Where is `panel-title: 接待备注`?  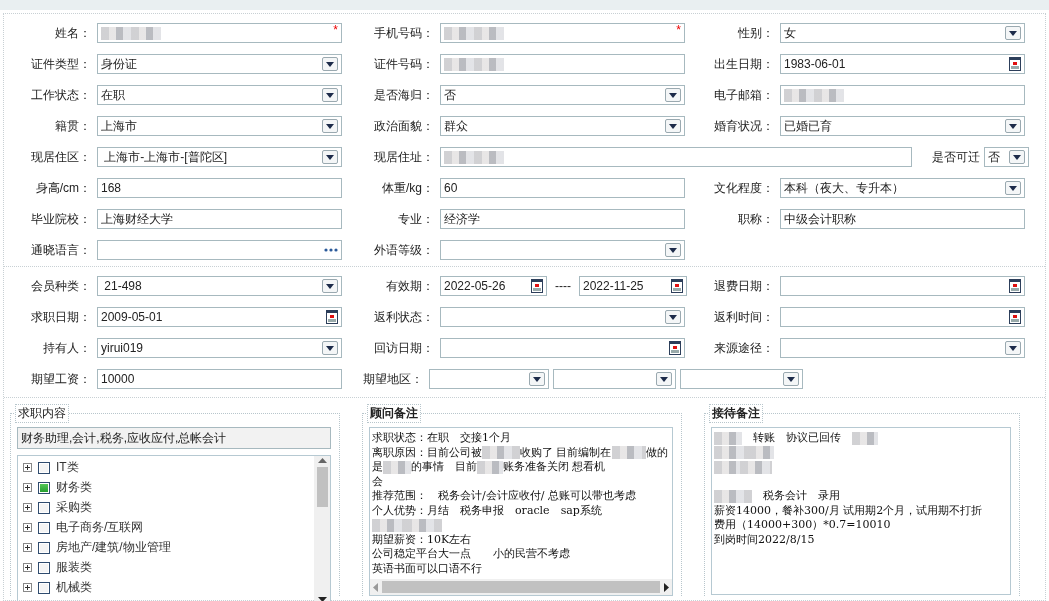
panel-title: 接待备注 is located at coordinates (736, 413).